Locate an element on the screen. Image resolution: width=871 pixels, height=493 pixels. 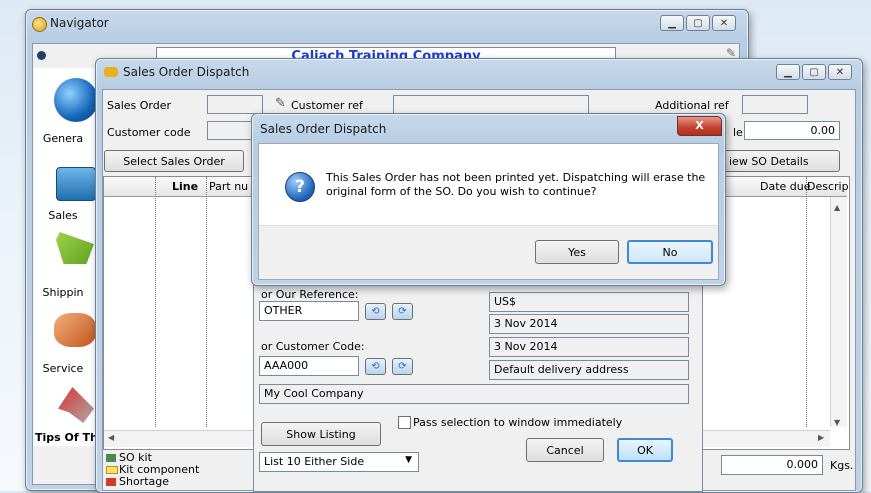
dispatch-title: Sales Order Dispatch is located at coordinates (186, 72).